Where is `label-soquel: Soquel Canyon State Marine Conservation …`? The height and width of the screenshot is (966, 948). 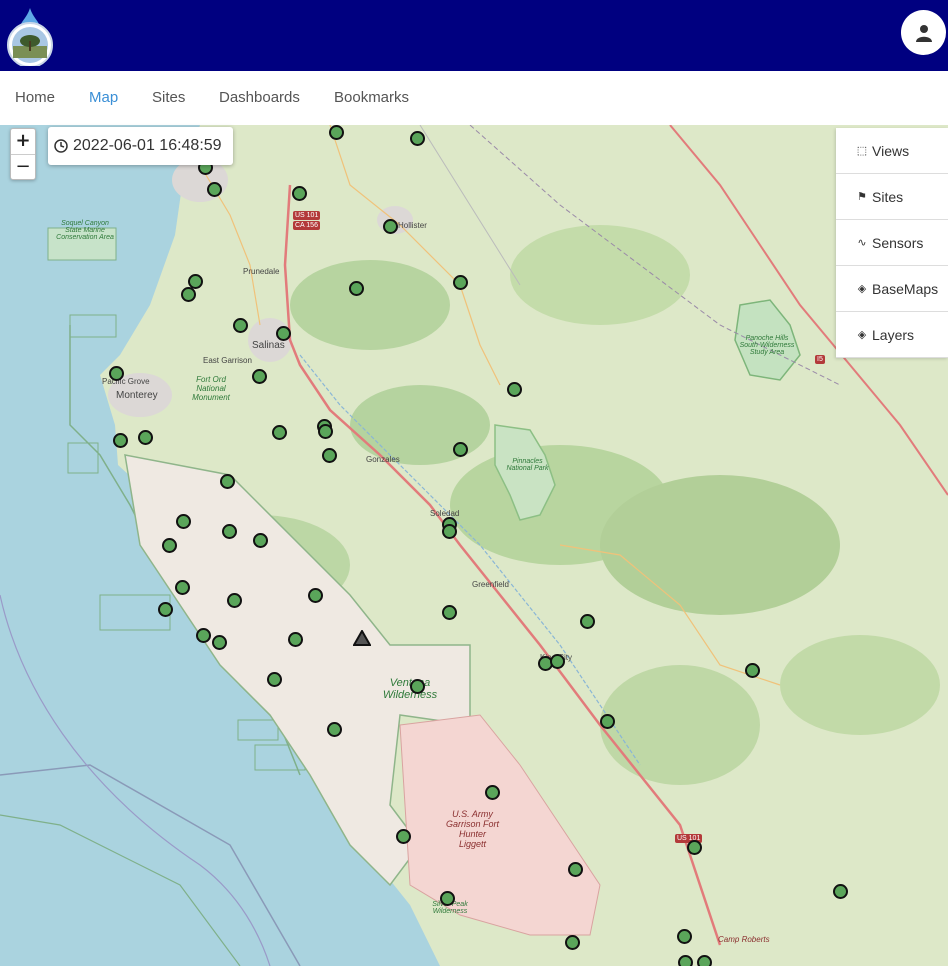
label-soquel: Soquel Canyon State Marine Conservation … is located at coordinates (85, 230).